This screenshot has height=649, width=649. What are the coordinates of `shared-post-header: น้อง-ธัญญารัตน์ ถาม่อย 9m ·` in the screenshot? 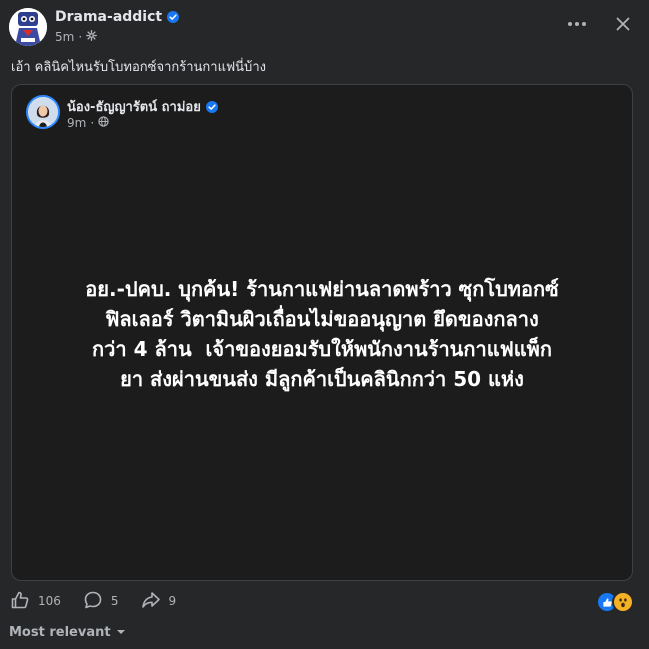 It's located at (322, 111).